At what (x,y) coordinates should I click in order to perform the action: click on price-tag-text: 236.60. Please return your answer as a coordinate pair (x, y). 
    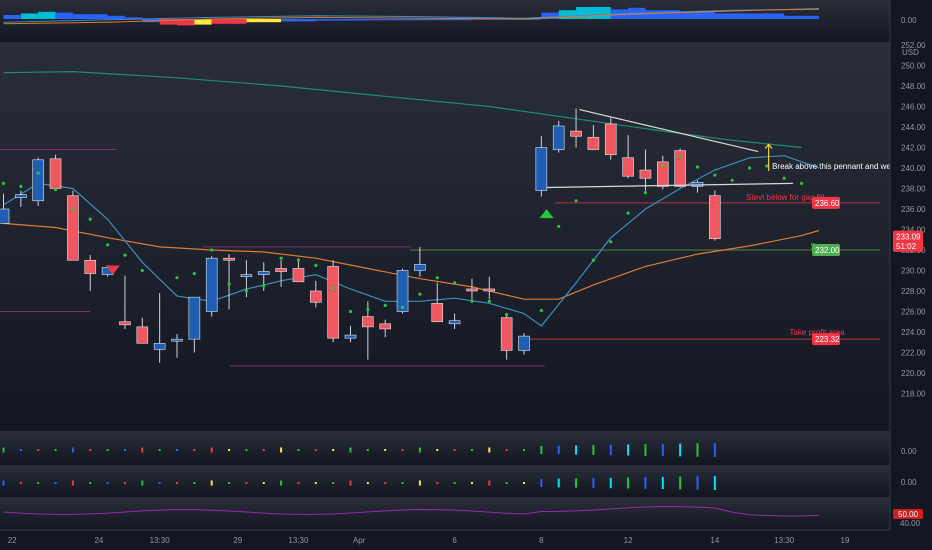
    Looking at the image, I should click on (827, 203).